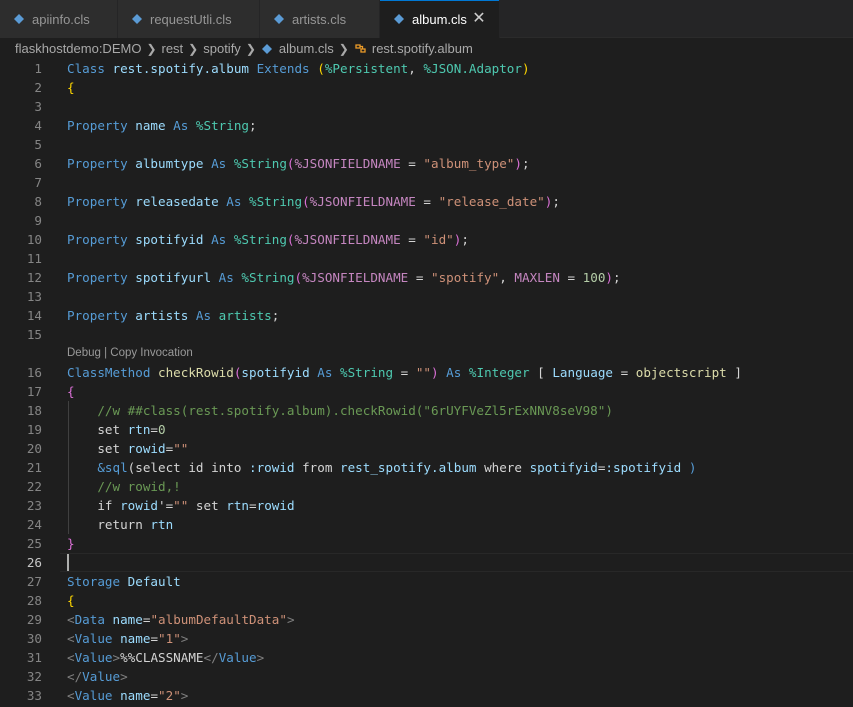 The image size is (853, 707). I want to click on breadcrumb-label: rest.spotify.album, so click(422, 48).